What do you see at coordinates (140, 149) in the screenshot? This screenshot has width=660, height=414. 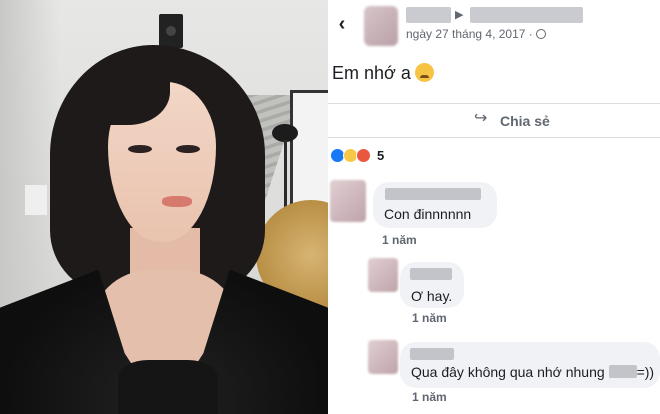 I see `left-eye` at bounding box center [140, 149].